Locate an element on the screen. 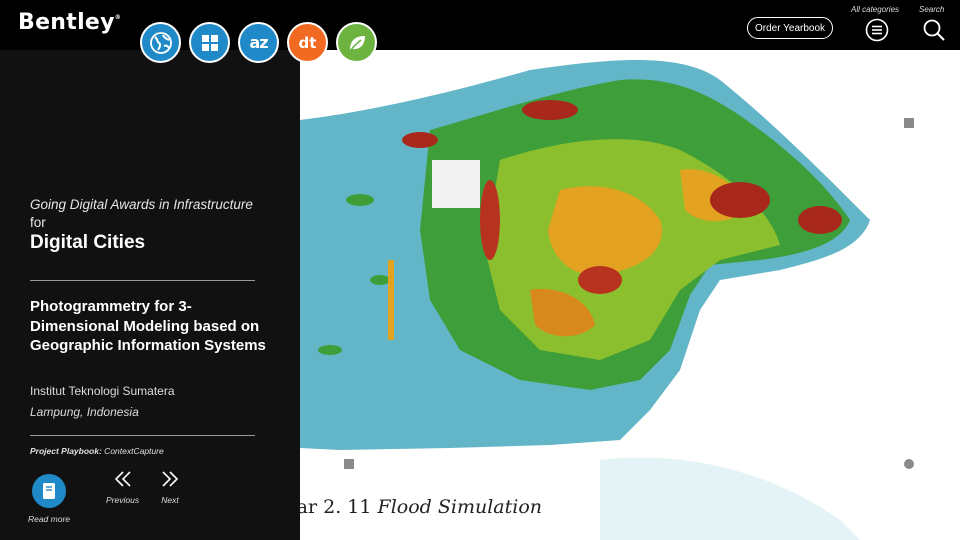 The width and height of the screenshot is (960, 540). previous-label: Previous is located at coordinates (123, 500).